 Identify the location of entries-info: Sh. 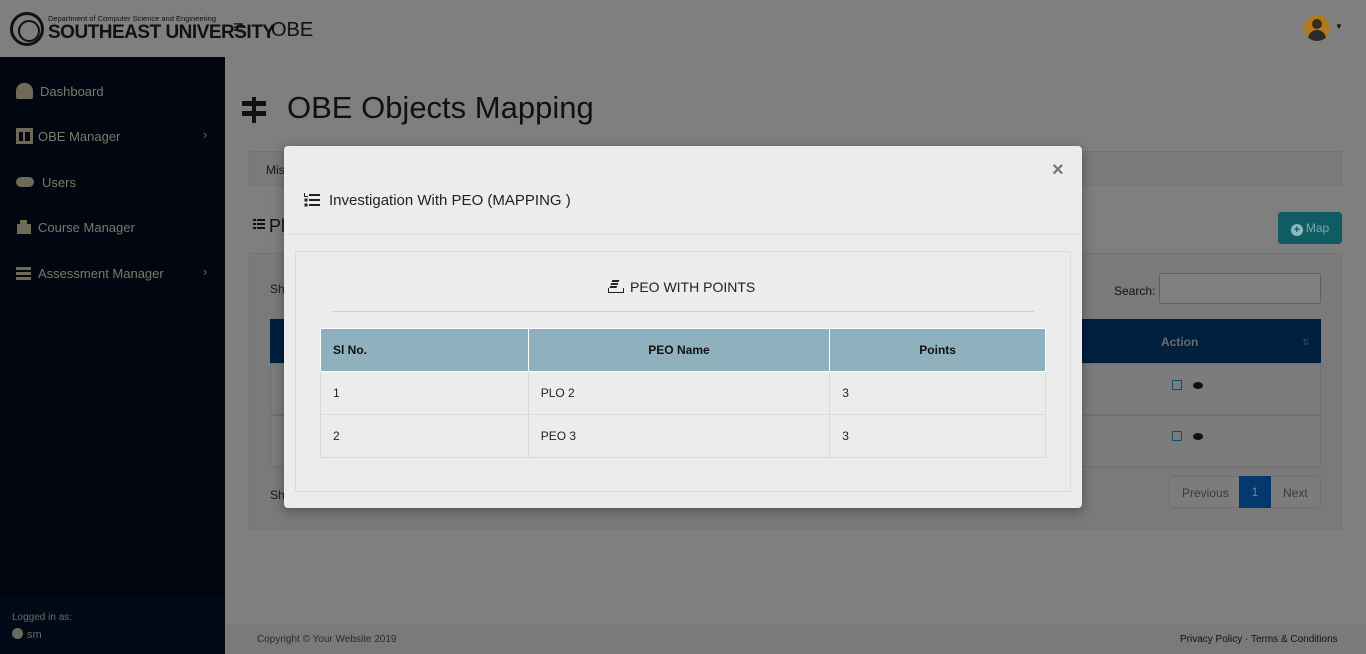
(277, 495).